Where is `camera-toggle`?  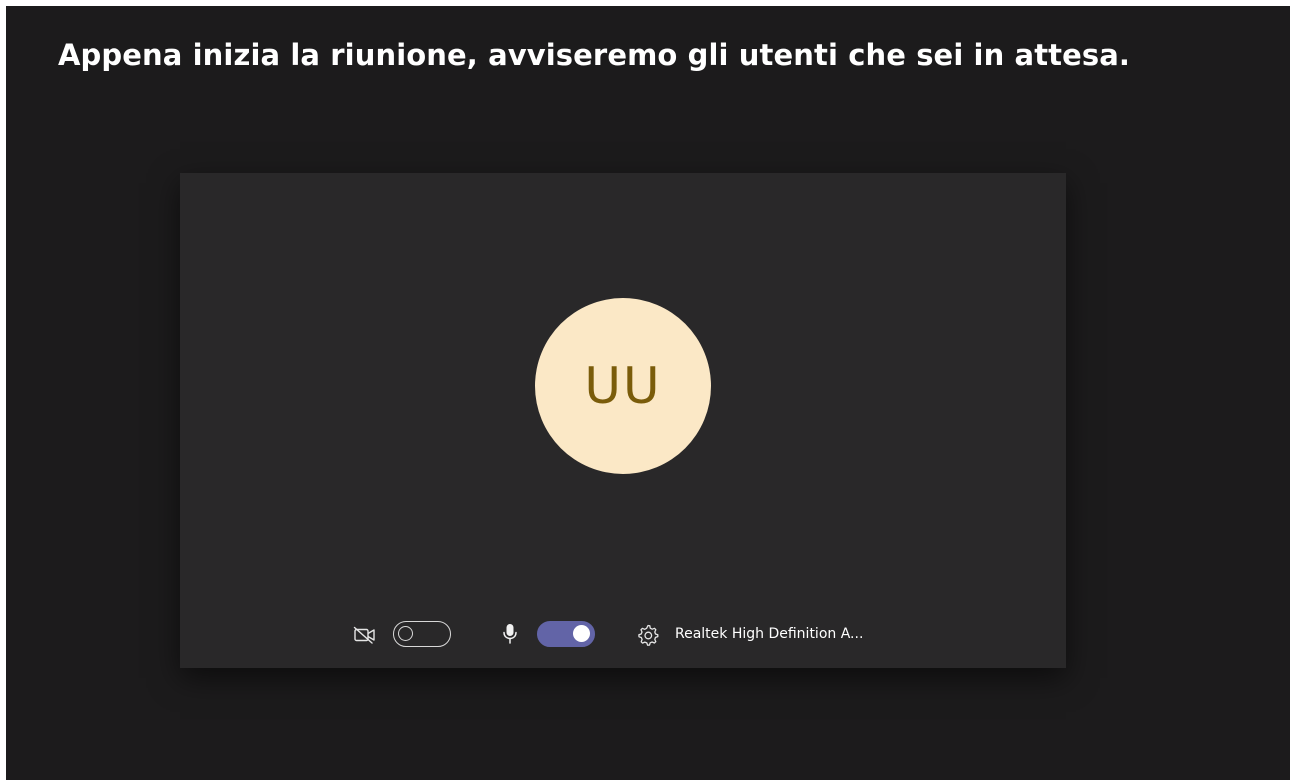 camera-toggle is located at coordinates (422, 634).